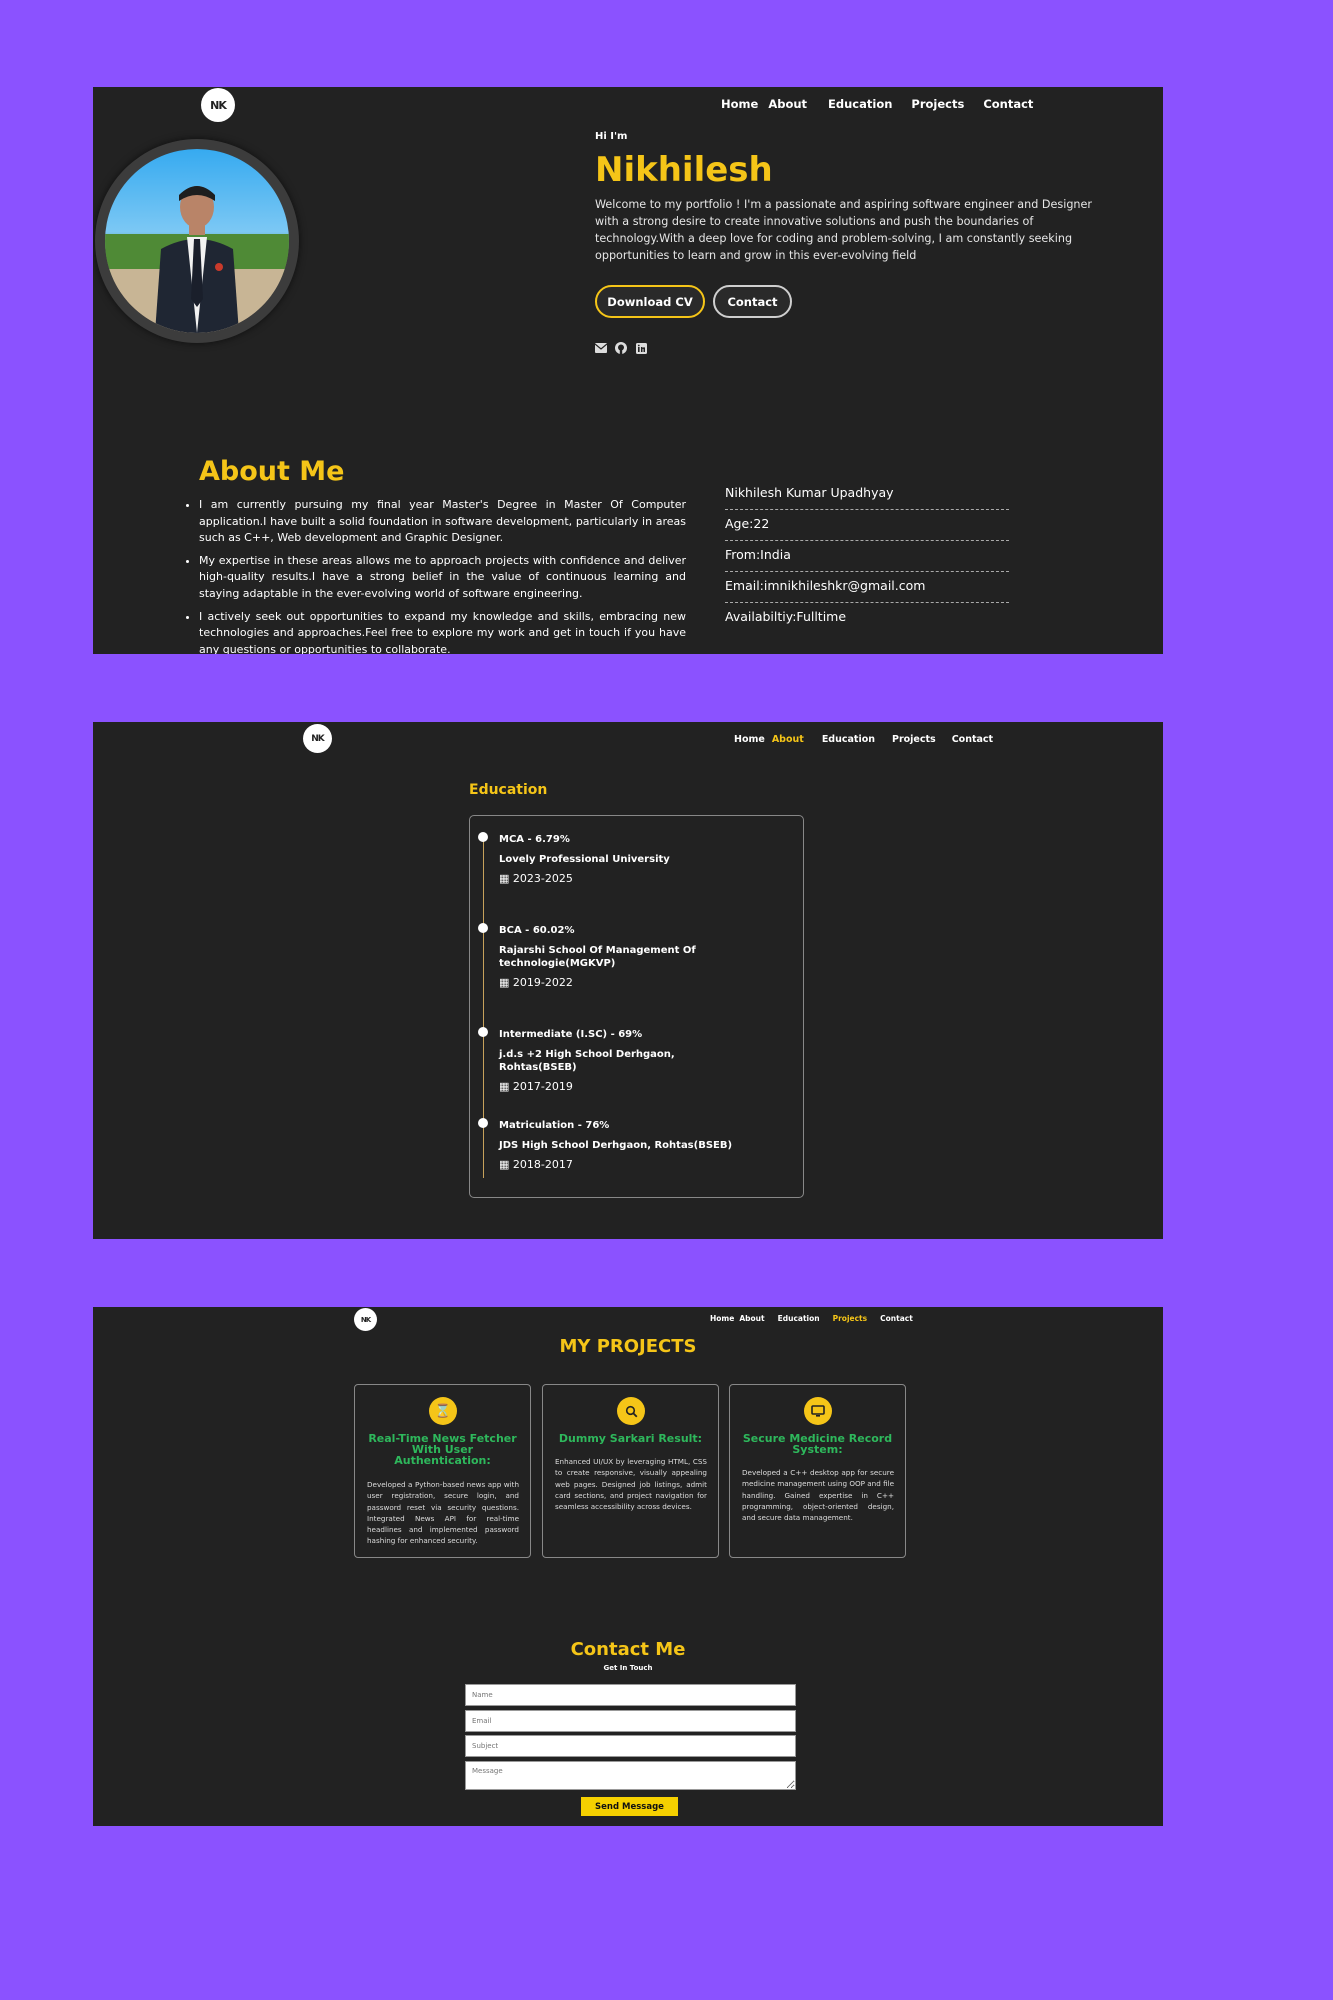  What do you see at coordinates (584, 859) in the screenshot?
I see `education-school: Lovely Professional University` at bounding box center [584, 859].